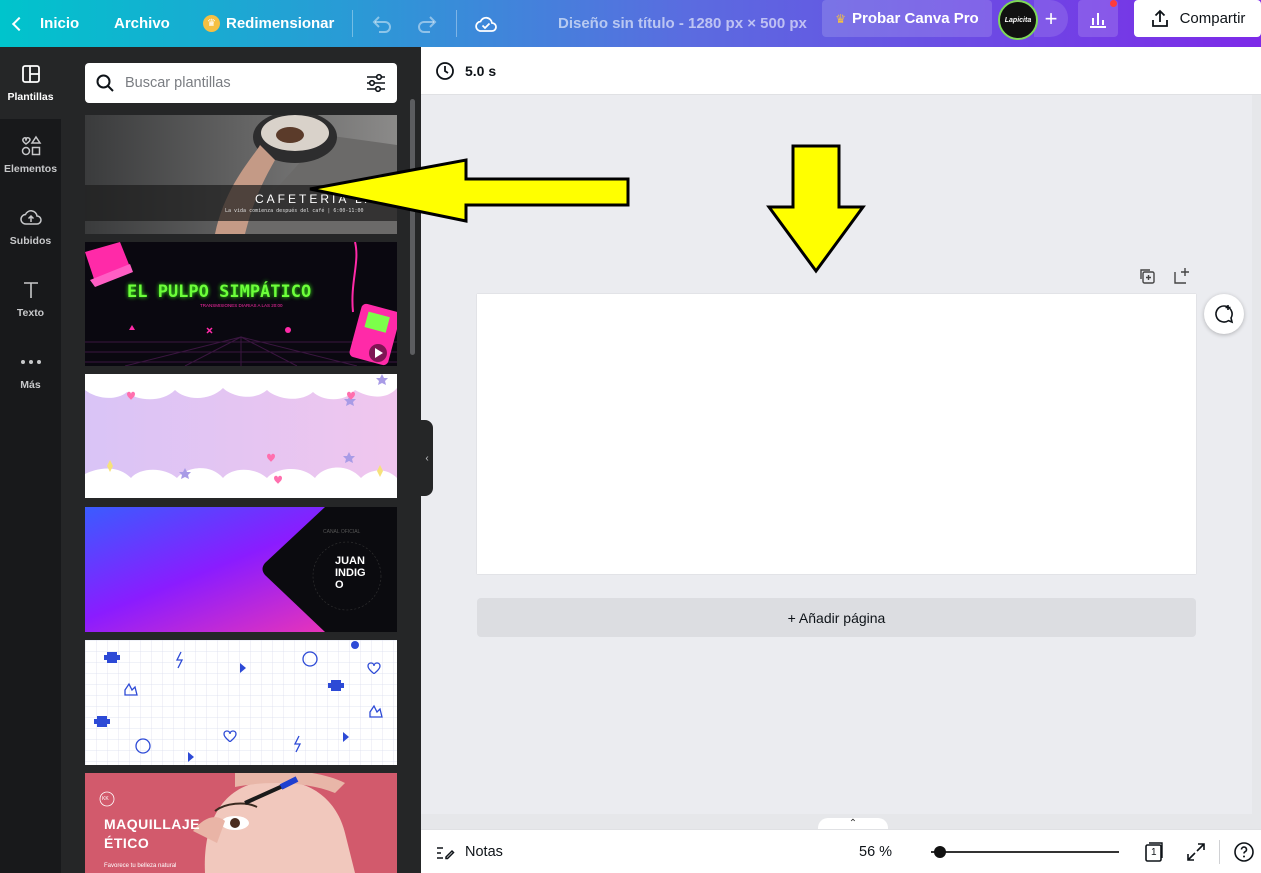 Image resolution: width=1261 pixels, height=873 pixels. I want to click on rail-item-text: Texto, so click(30, 299).